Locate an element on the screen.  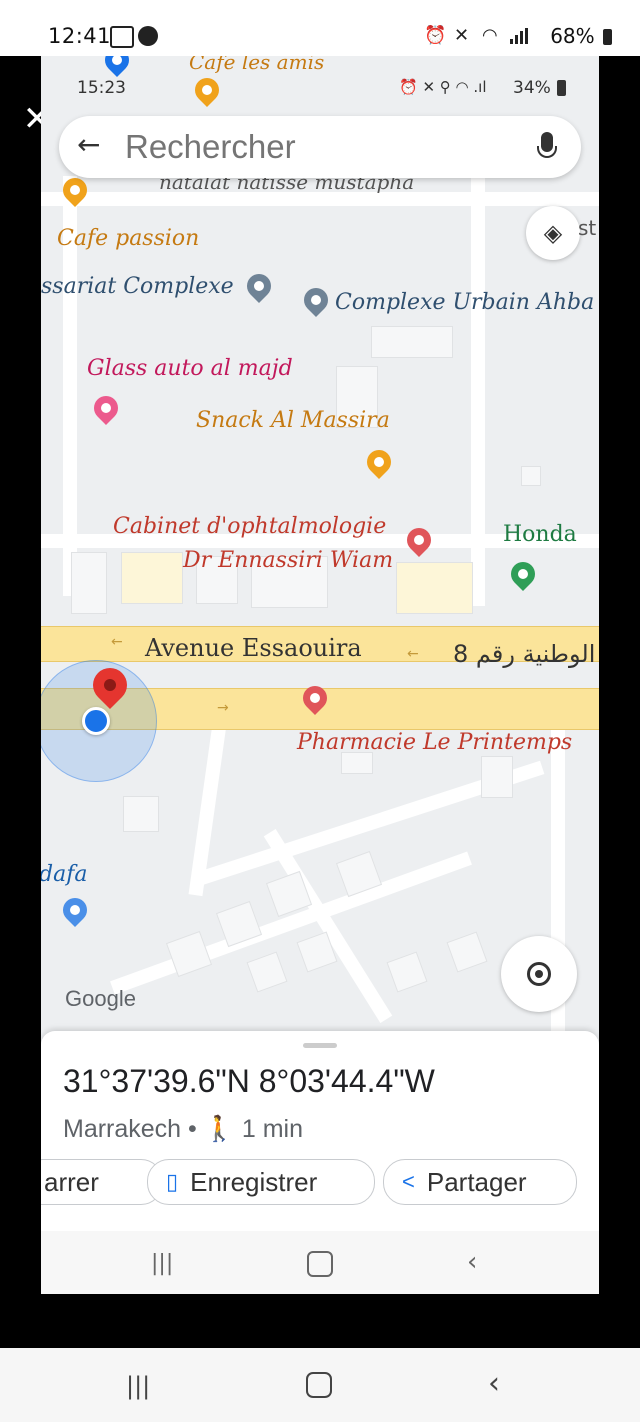
inner-clock: 15:23 is located at coordinates (101, 88).